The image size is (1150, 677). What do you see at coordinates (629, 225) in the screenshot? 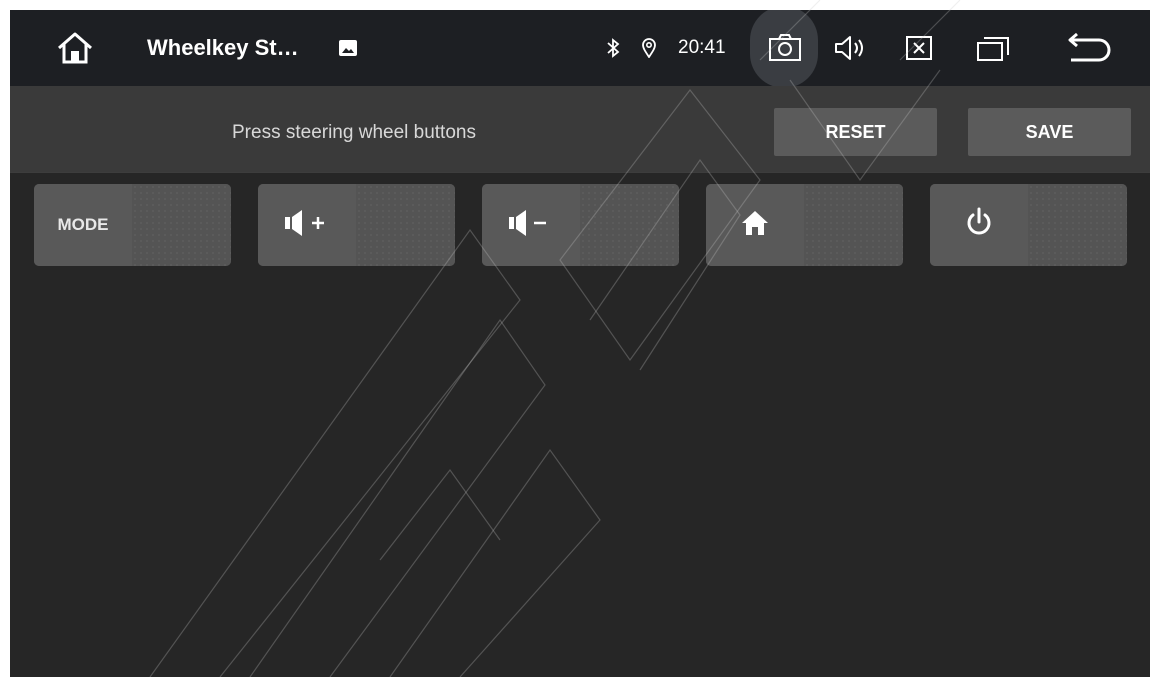
I see `key-volume-down-slot` at bounding box center [629, 225].